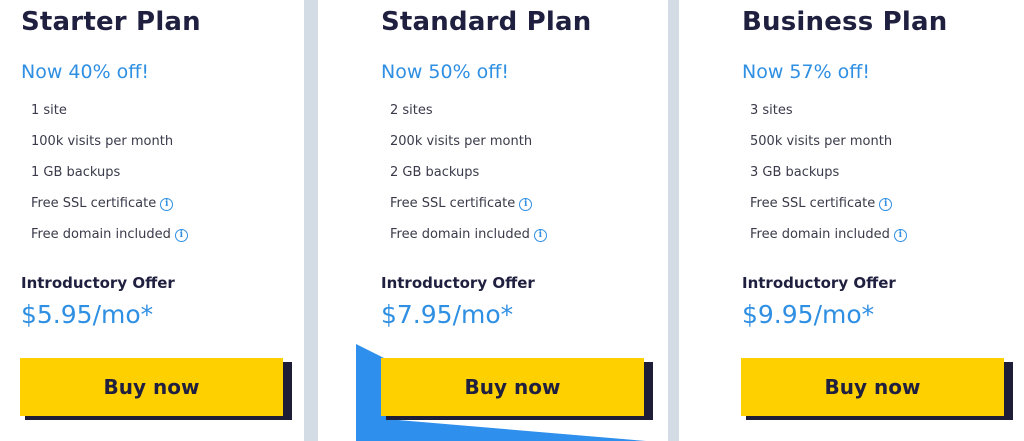  Describe the element at coordinates (109, 149) in the screenshot. I see `feature-item: 100k visits per month` at that location.